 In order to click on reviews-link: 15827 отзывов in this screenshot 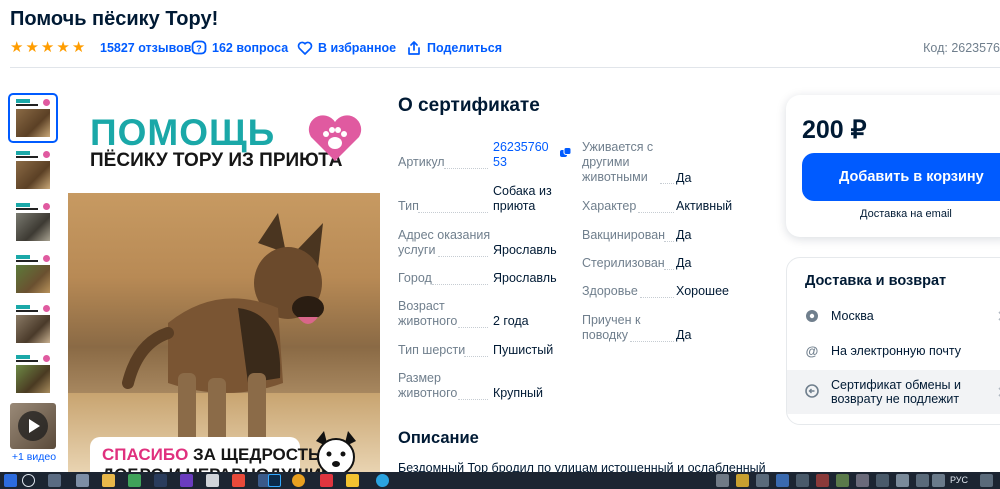, I will do `click(145, 48)`.